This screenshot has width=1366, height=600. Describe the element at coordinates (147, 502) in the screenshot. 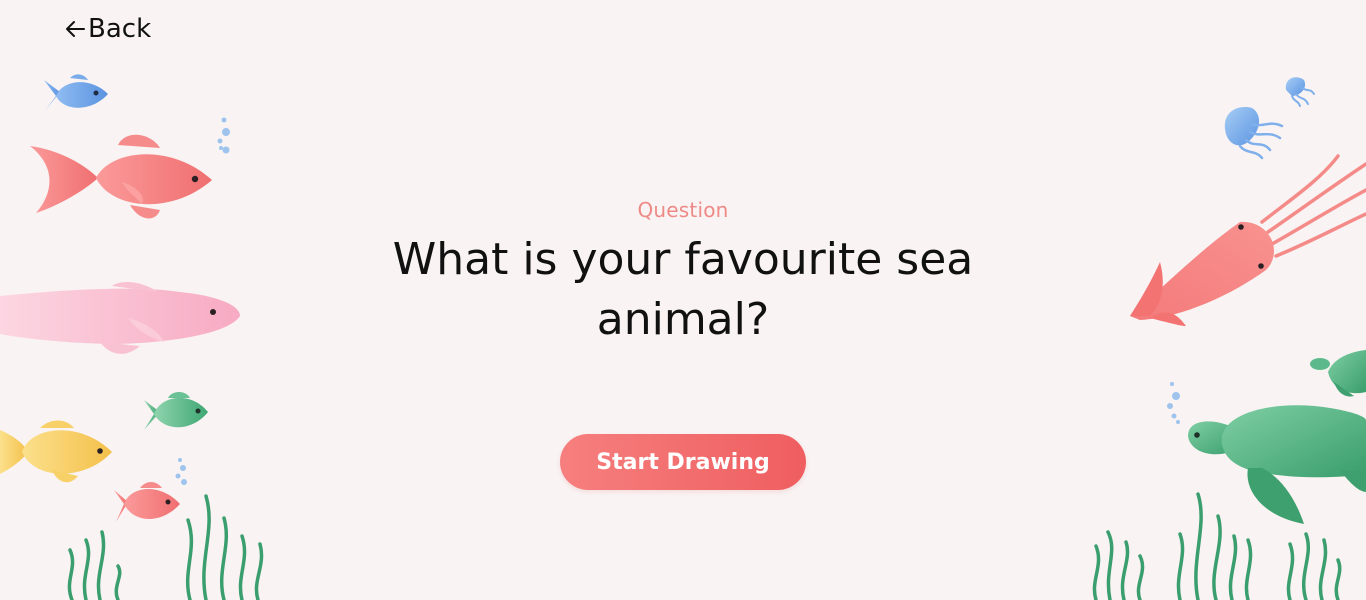

I see `small-red-fish-illustration` at that location.